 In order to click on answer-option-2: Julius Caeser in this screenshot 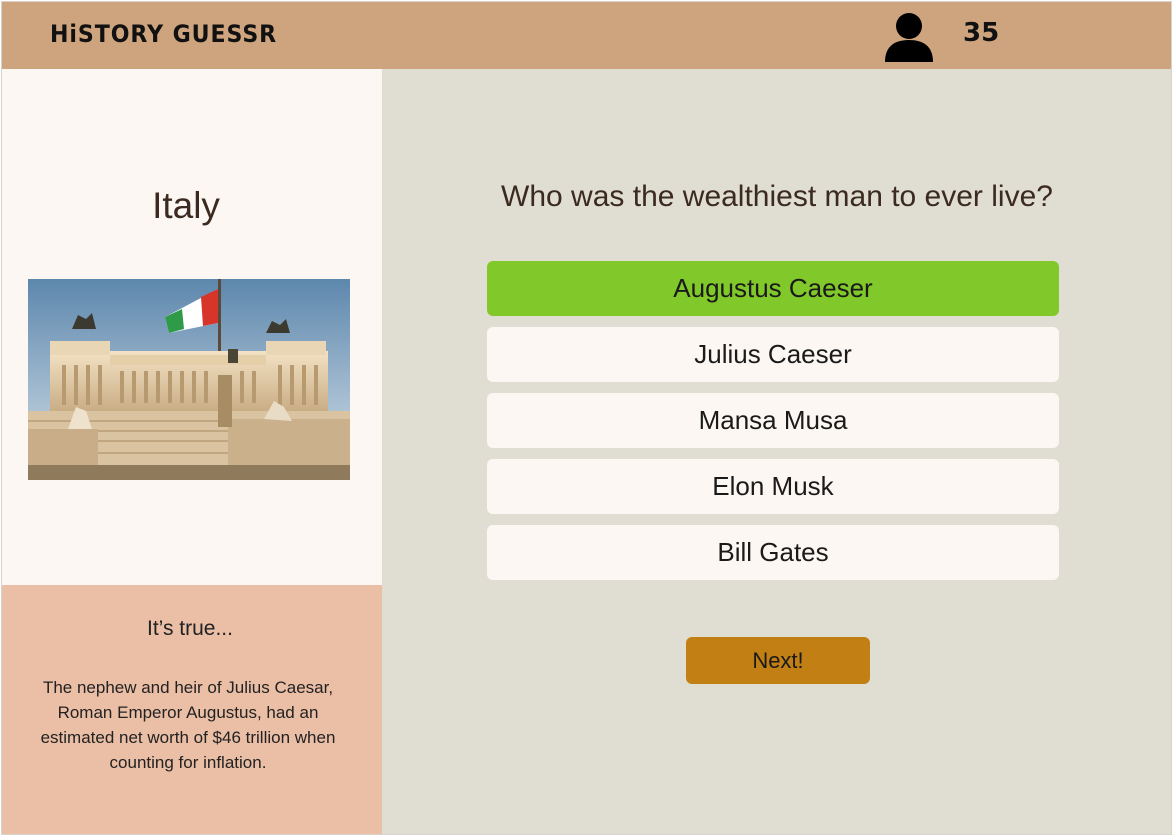, I will do `click(773, 354)`.